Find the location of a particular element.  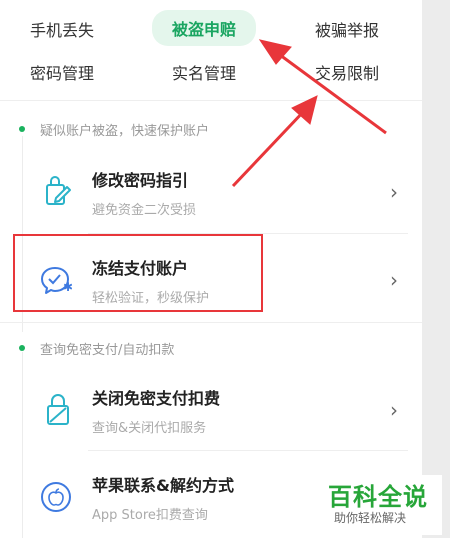

watermark-main: 百科全说 is located at coordinates (378, 497).